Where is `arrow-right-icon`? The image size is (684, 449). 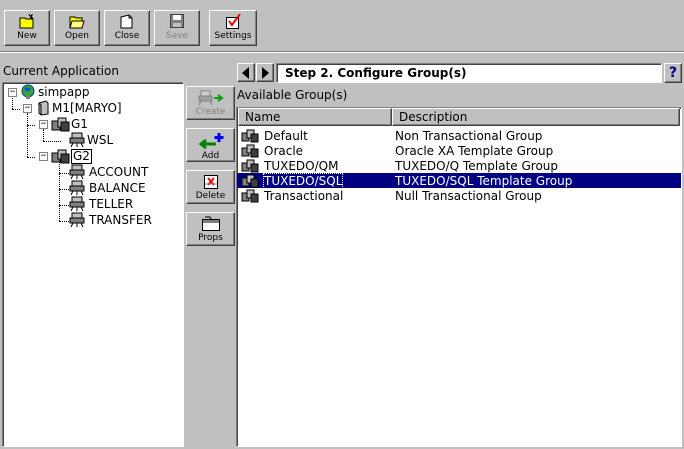
arrow-right-icon is located at coordinates (265, 72).